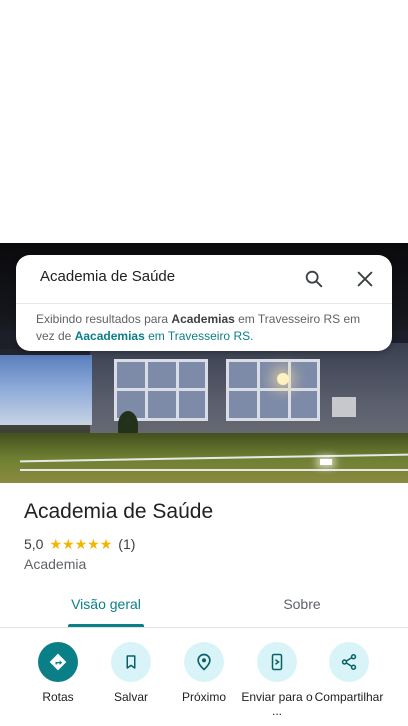 The image size is (408, 726). Describe the element at coordinates (302, 604) in the screenshot. I see `tab-about: Sobre` at that location.